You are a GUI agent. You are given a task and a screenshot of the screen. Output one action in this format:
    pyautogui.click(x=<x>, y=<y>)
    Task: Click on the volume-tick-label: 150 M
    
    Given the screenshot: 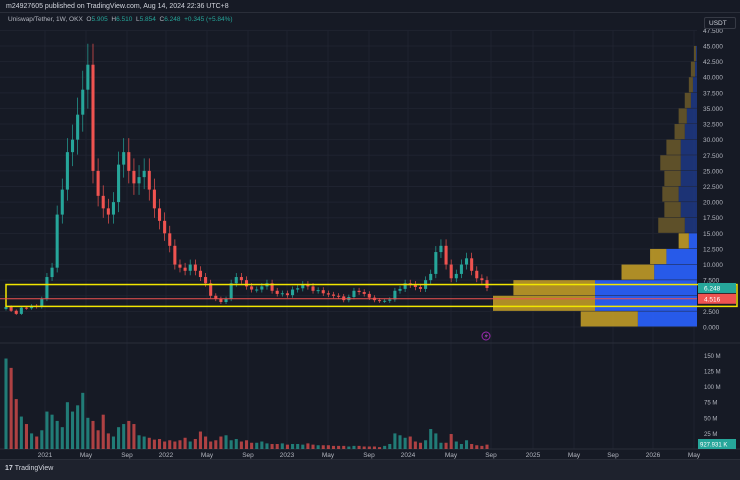 What is the action you would take?
    pyautogui.click(x=712, y=357)
    